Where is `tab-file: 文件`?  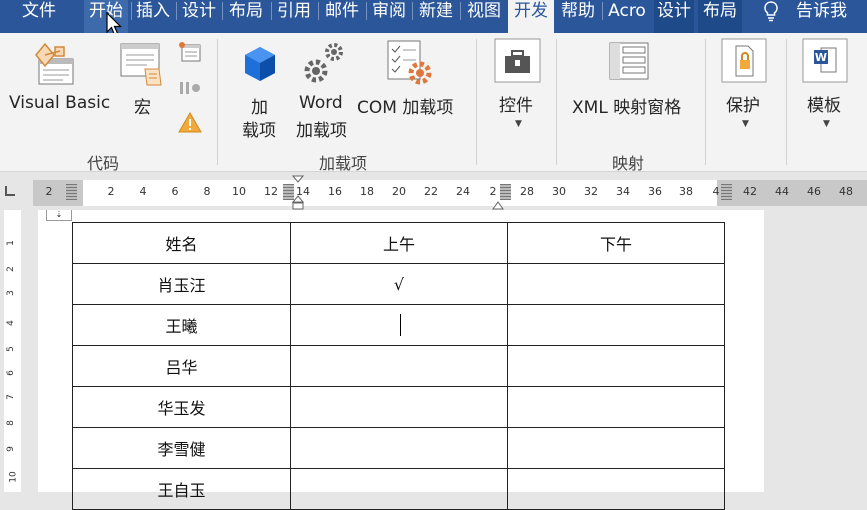 tab-file: 文件 is located at coordinates (39, 16).